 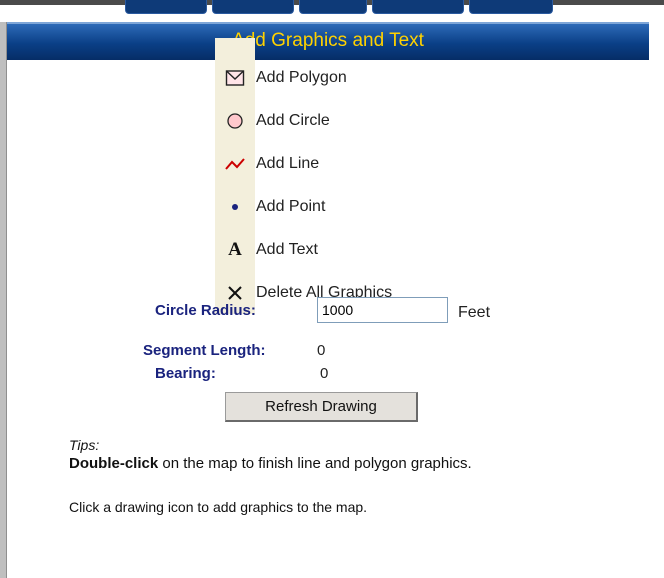 I want to click on refresh-drawing-button: Refresh Drawing, so click(x=321, y=407).